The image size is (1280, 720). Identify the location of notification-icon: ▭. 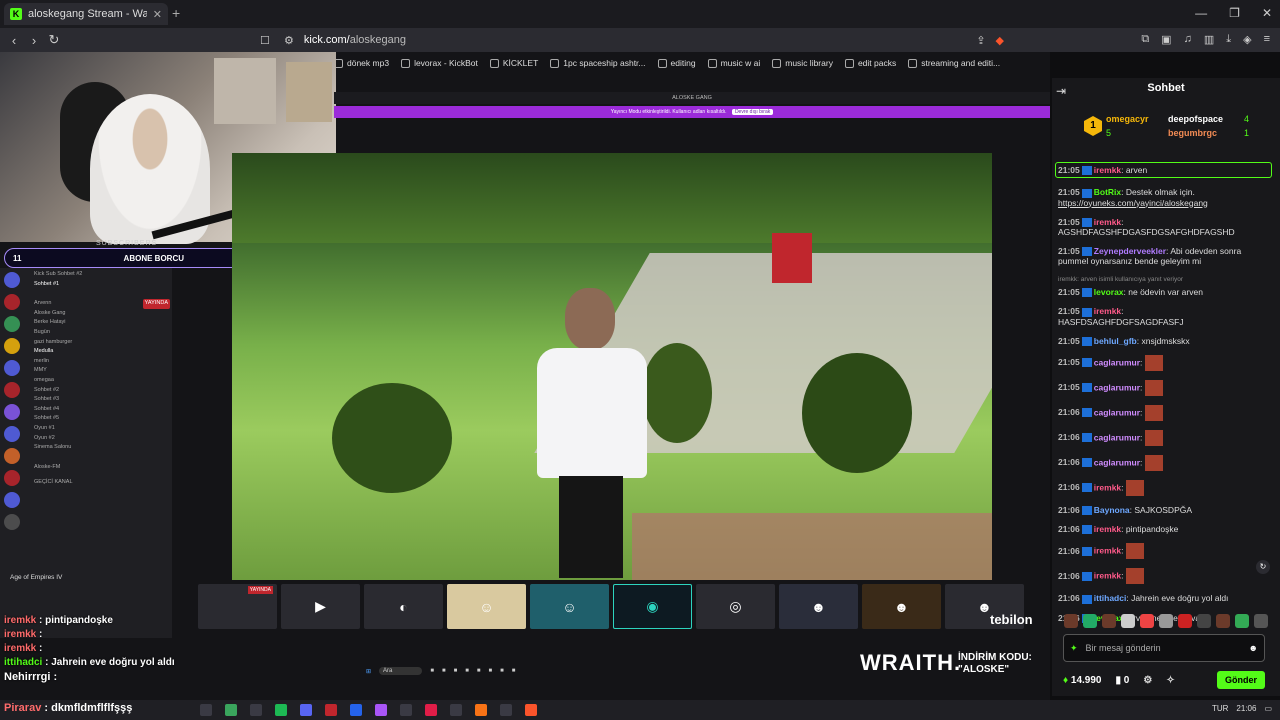
(1268, 708).